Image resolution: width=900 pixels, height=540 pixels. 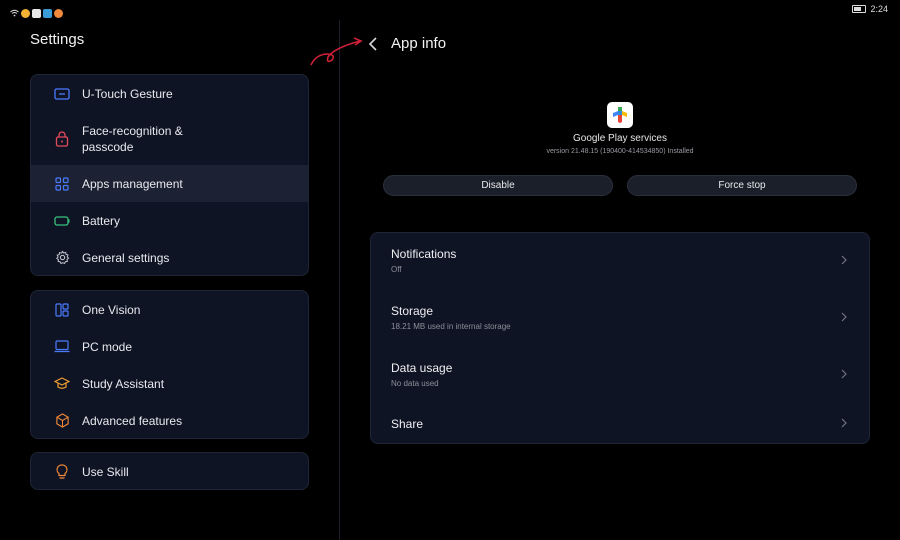 What do you see at coordinates (62, 258) in the screenshot?
I see `gear-icon` at bounding box center [62, 258].